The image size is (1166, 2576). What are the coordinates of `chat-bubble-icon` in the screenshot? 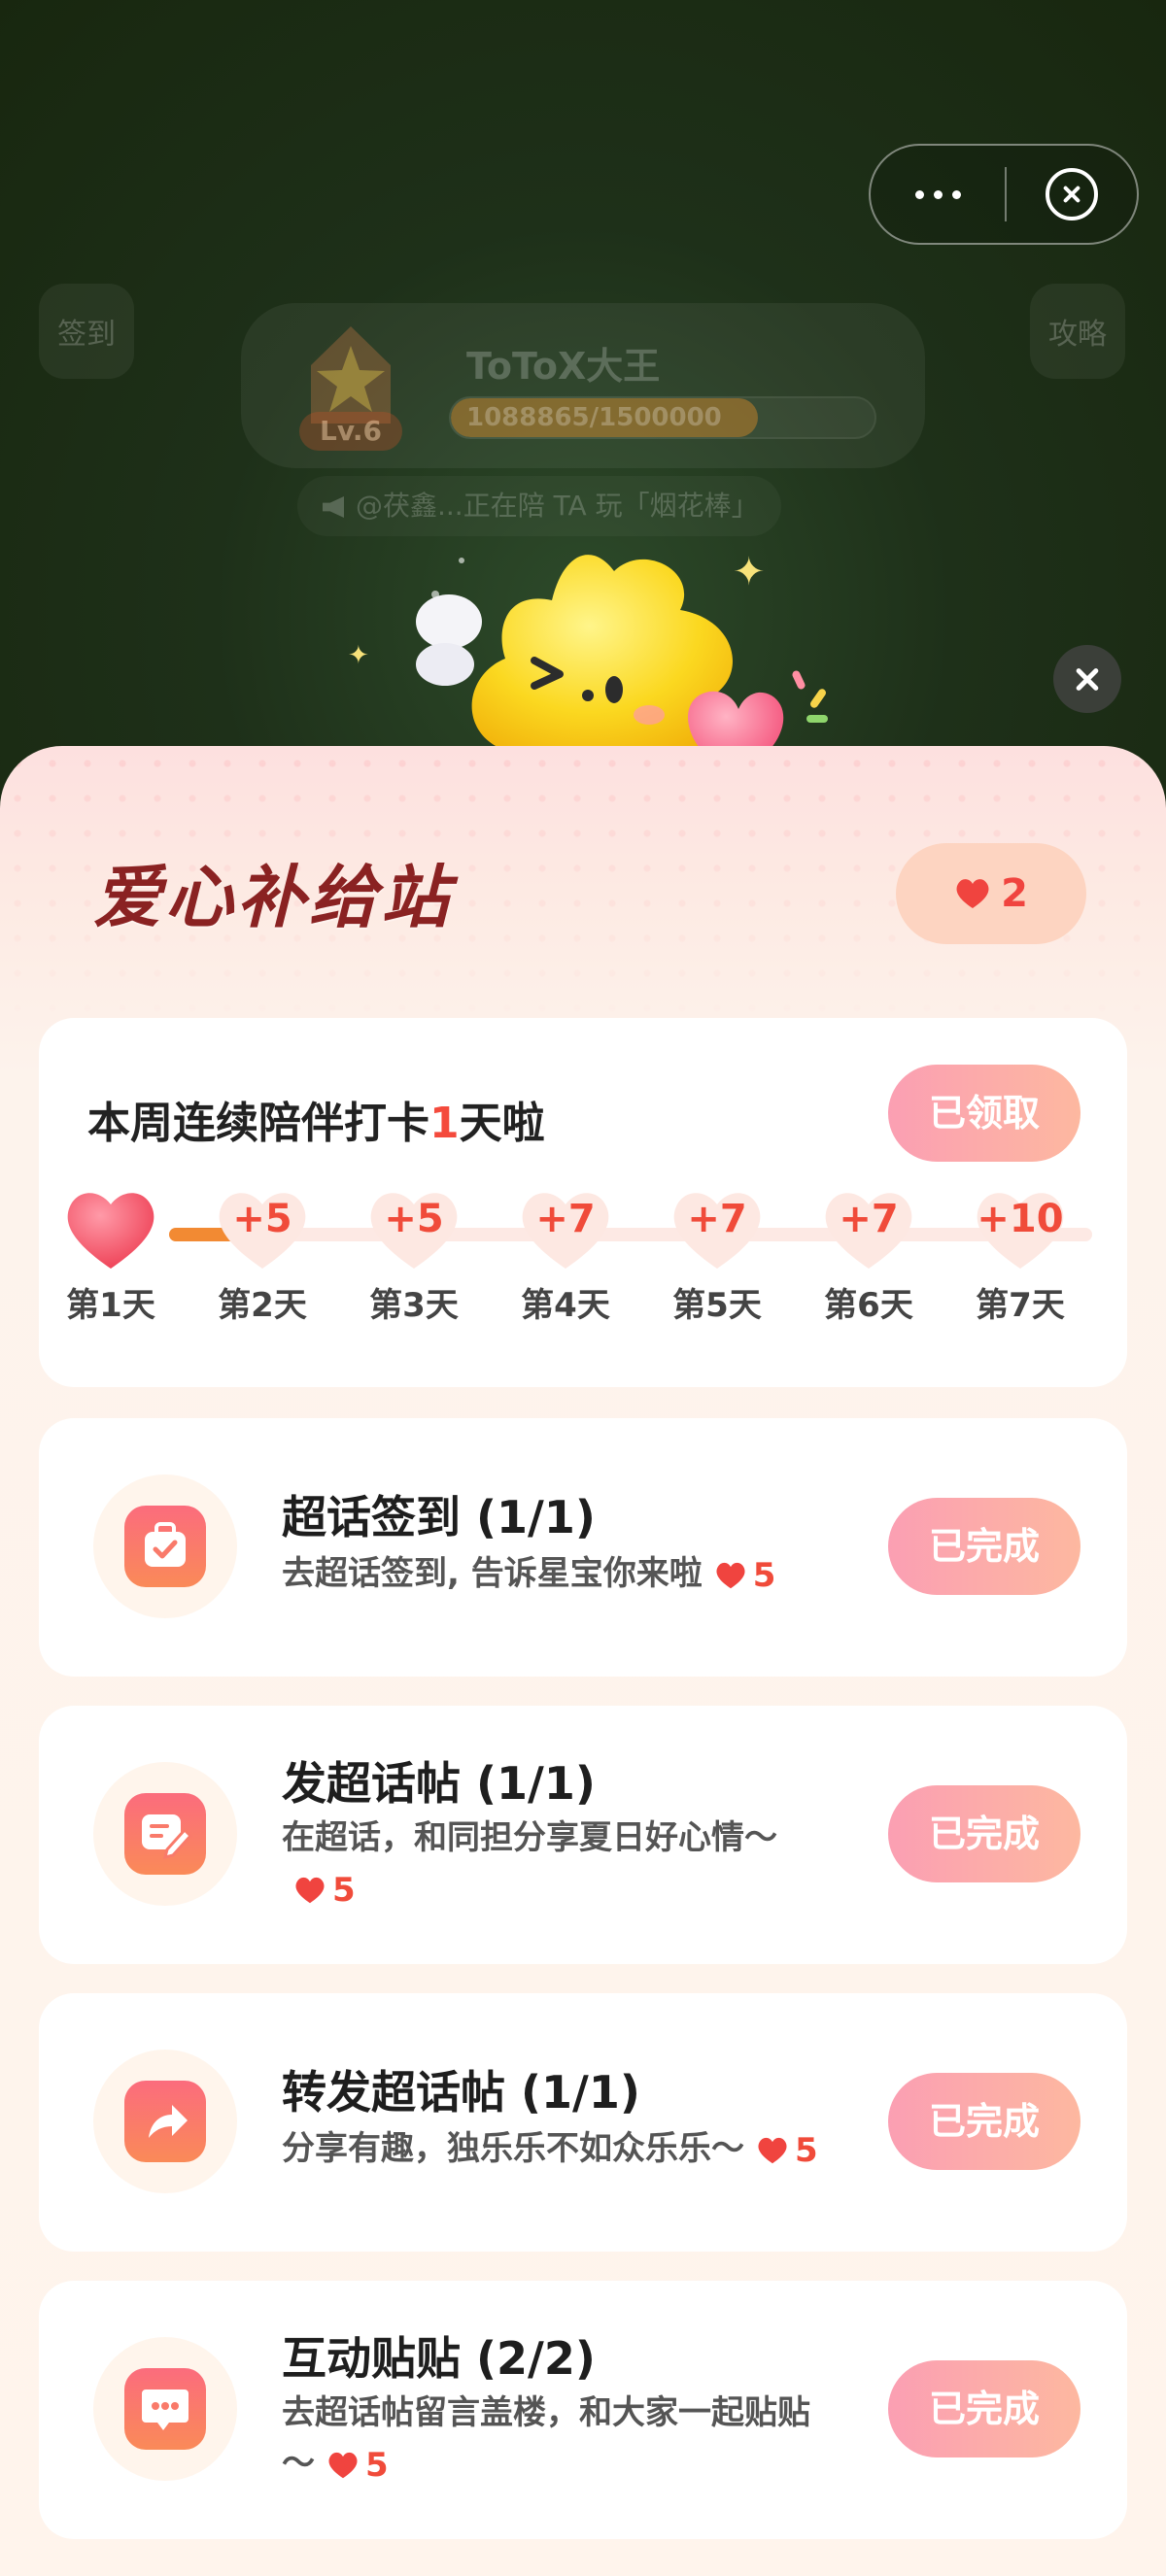 It's located at (165, 2409).